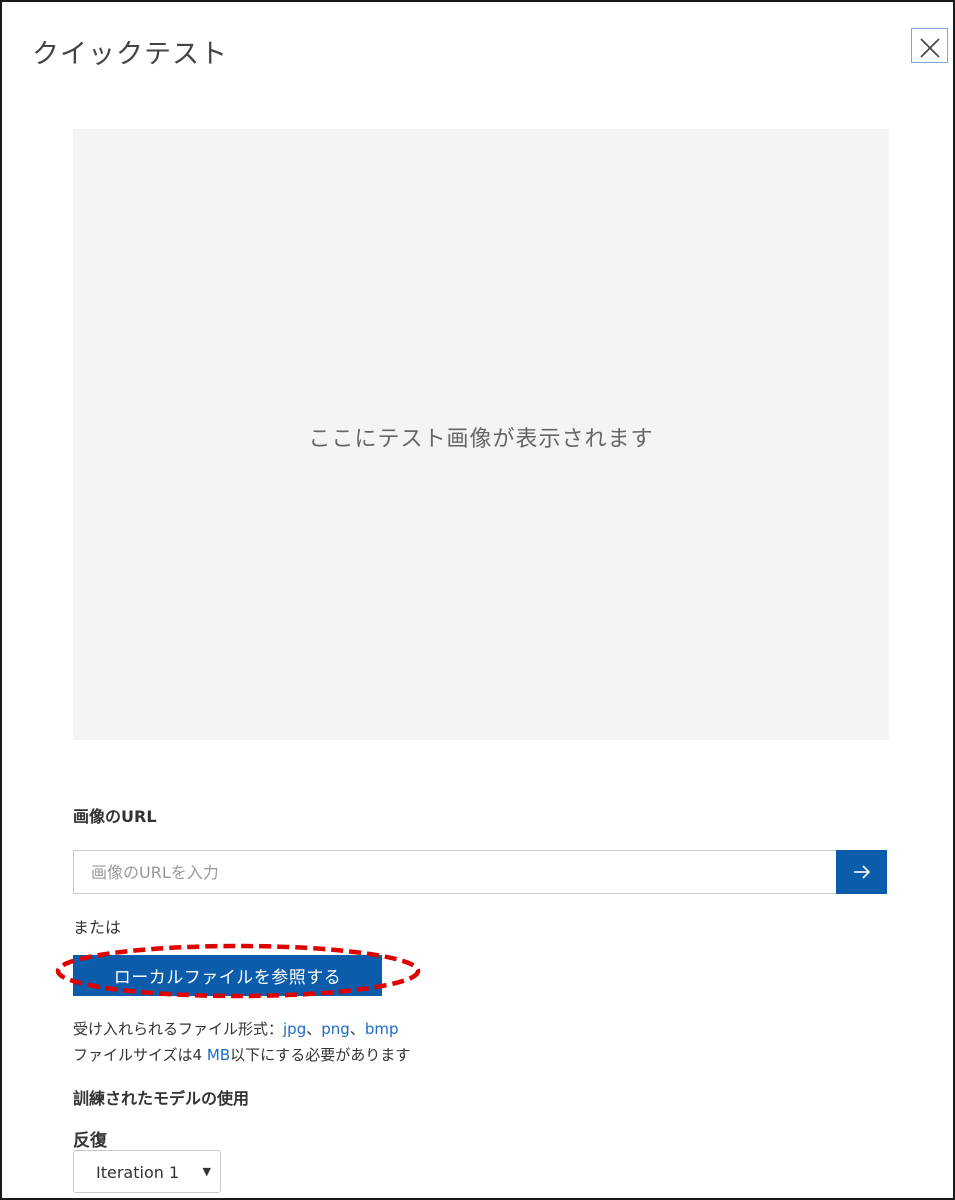 This screenshot has width=955, height=1200. I want to click on iteration-select: Iteration 1 ▼, so click(147, 1171).